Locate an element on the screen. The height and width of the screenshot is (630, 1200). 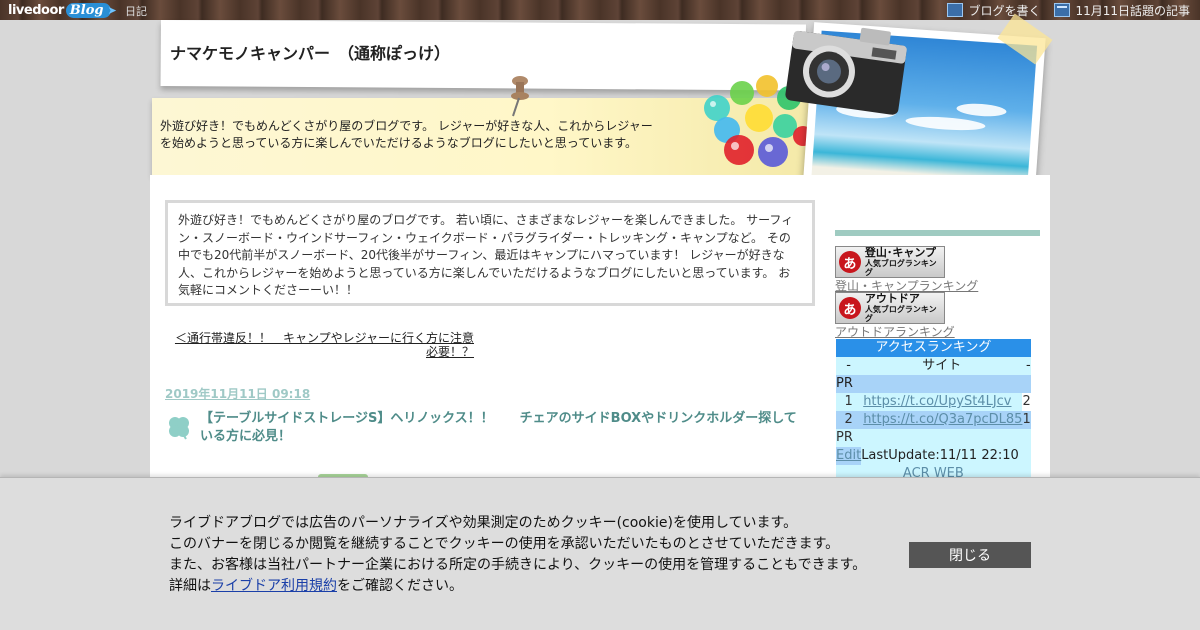
banner-title: アウトドア is located at coordinates (892, 298).